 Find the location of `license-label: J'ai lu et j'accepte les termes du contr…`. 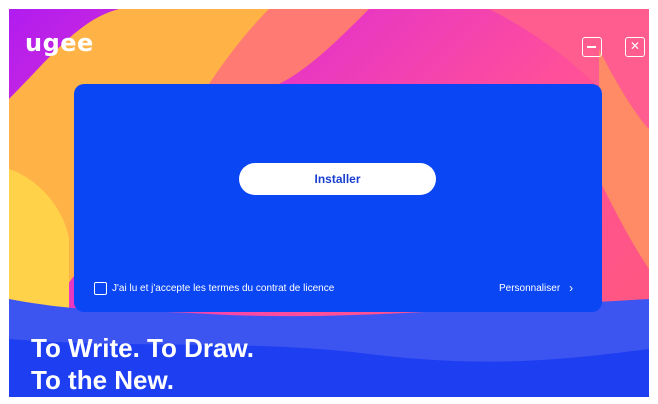

license-label: J'ai lu et j'accepte les termes du contr… is located at coordinates (223, 288).